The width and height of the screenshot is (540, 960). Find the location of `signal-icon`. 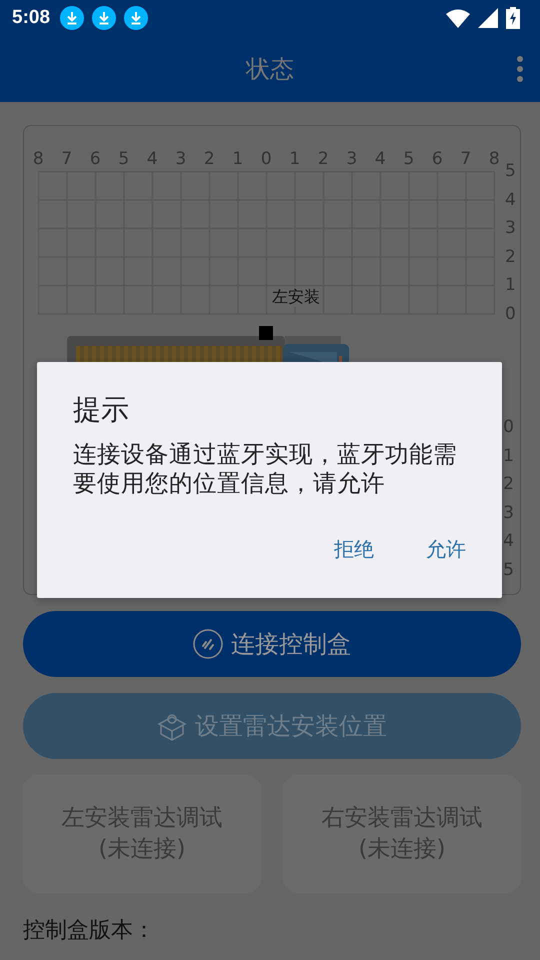

signal-icon is located at coordinates (488, 18).